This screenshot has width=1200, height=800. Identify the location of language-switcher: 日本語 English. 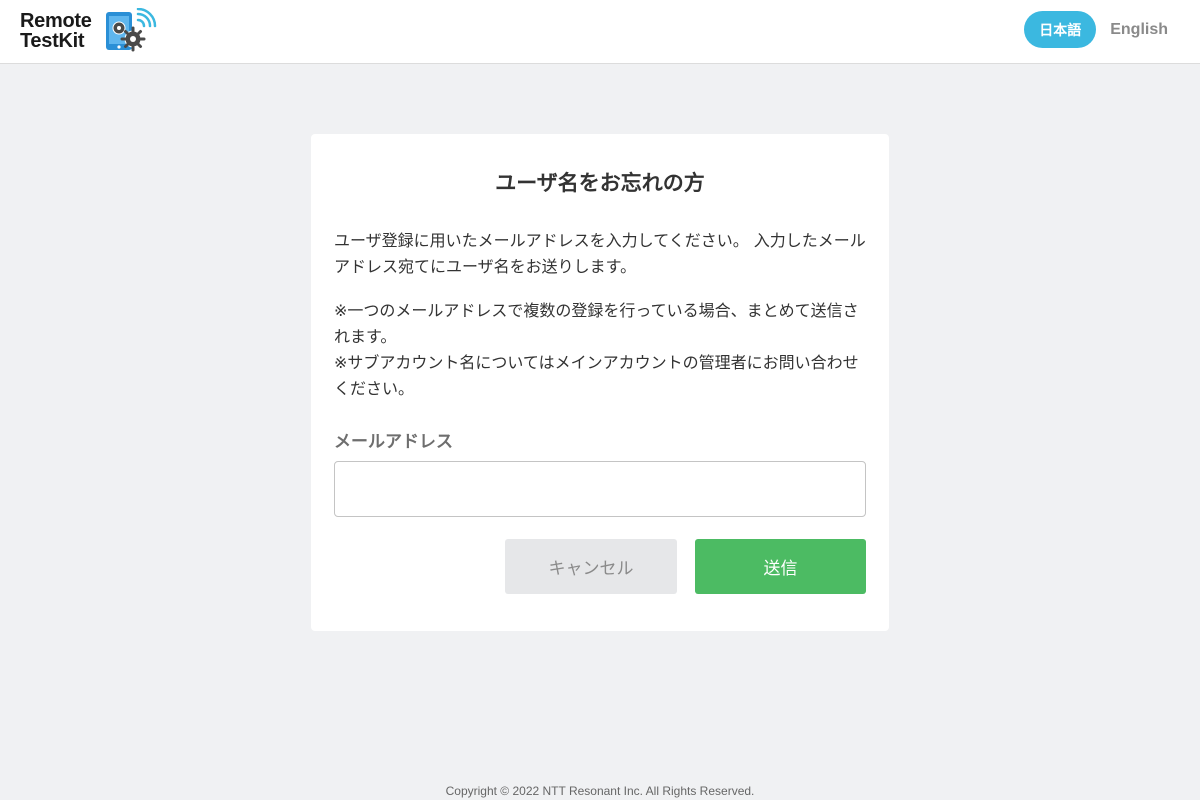
(1096, 29).